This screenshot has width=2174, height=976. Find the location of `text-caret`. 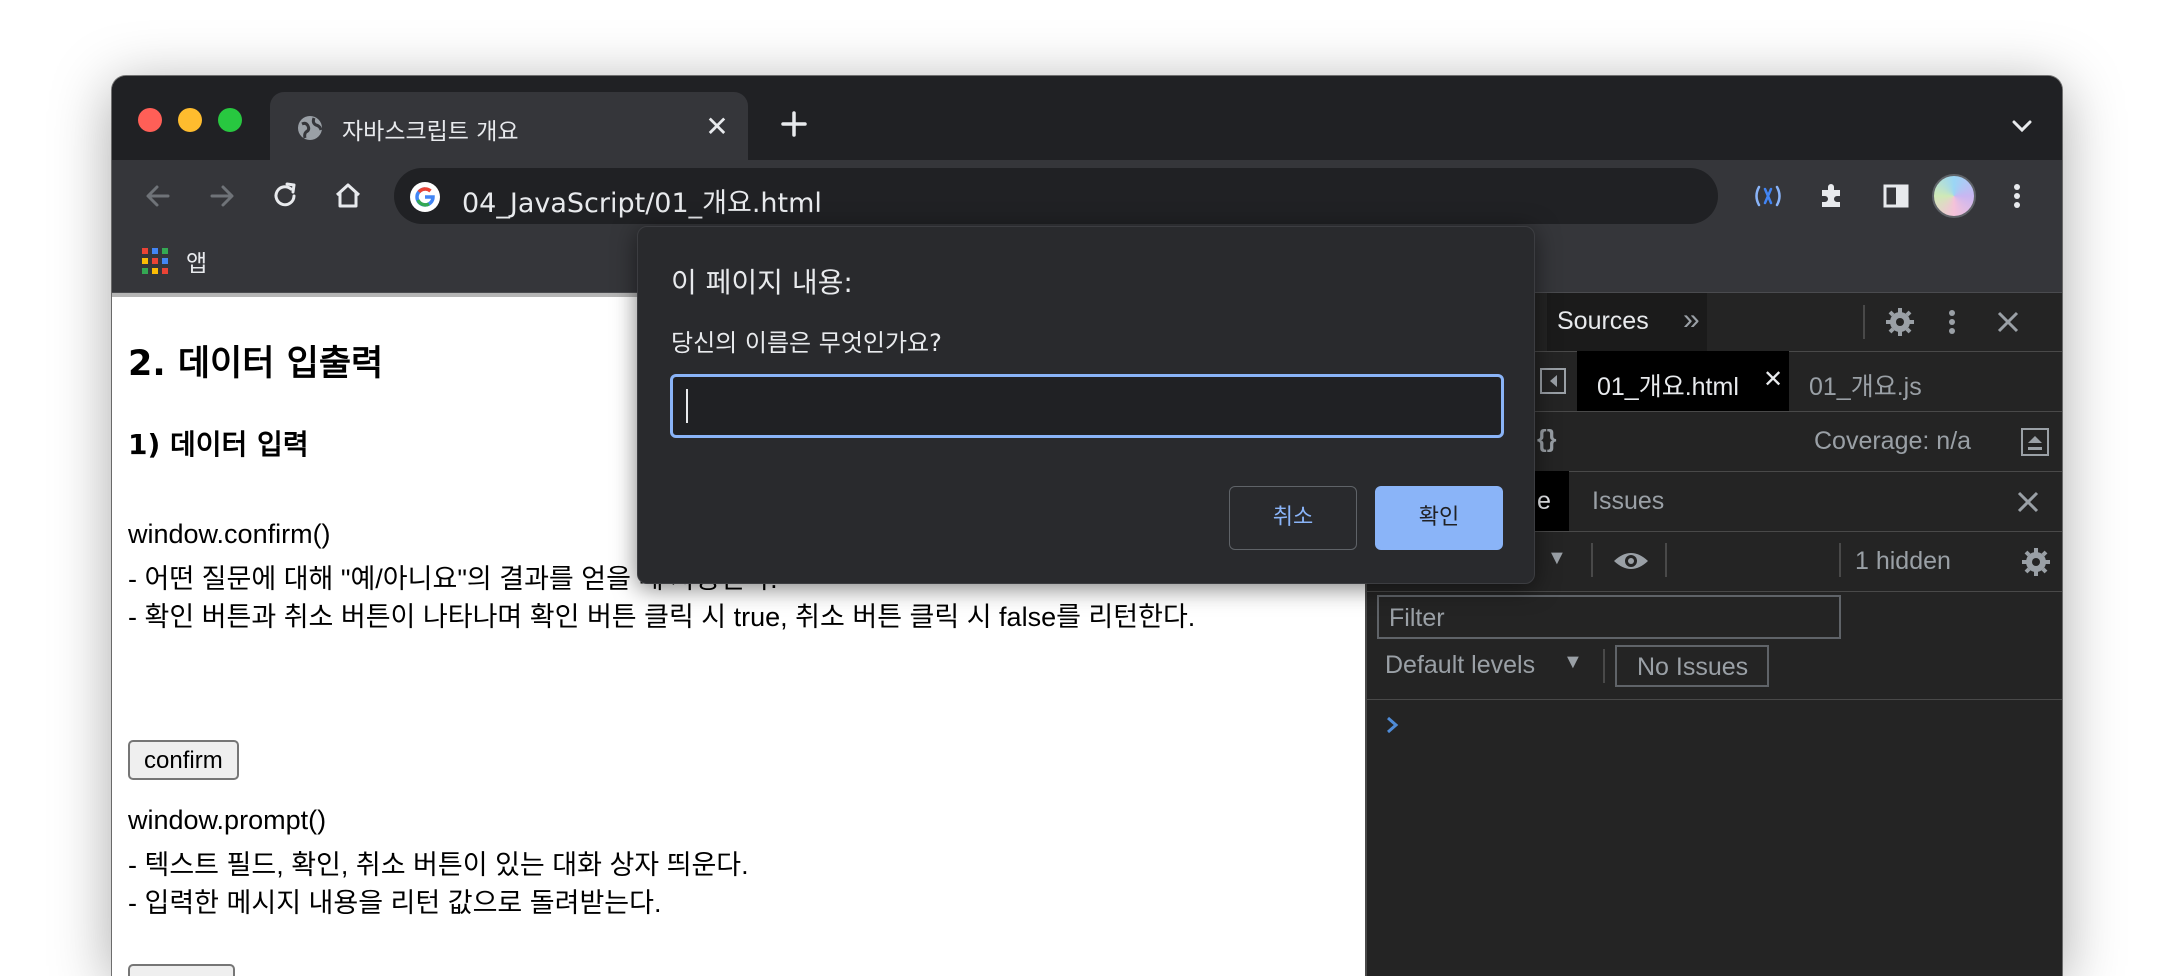

text-caret is located at coordinates (687, 406).